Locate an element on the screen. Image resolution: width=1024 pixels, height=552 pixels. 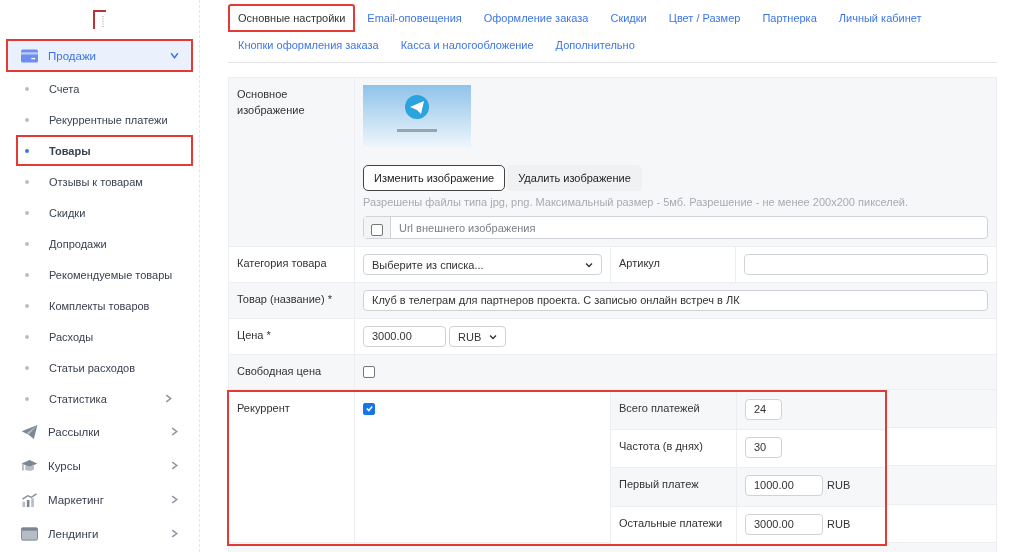
submenu-item: Рекуррентные платежи is located at coordinates (99, 119).